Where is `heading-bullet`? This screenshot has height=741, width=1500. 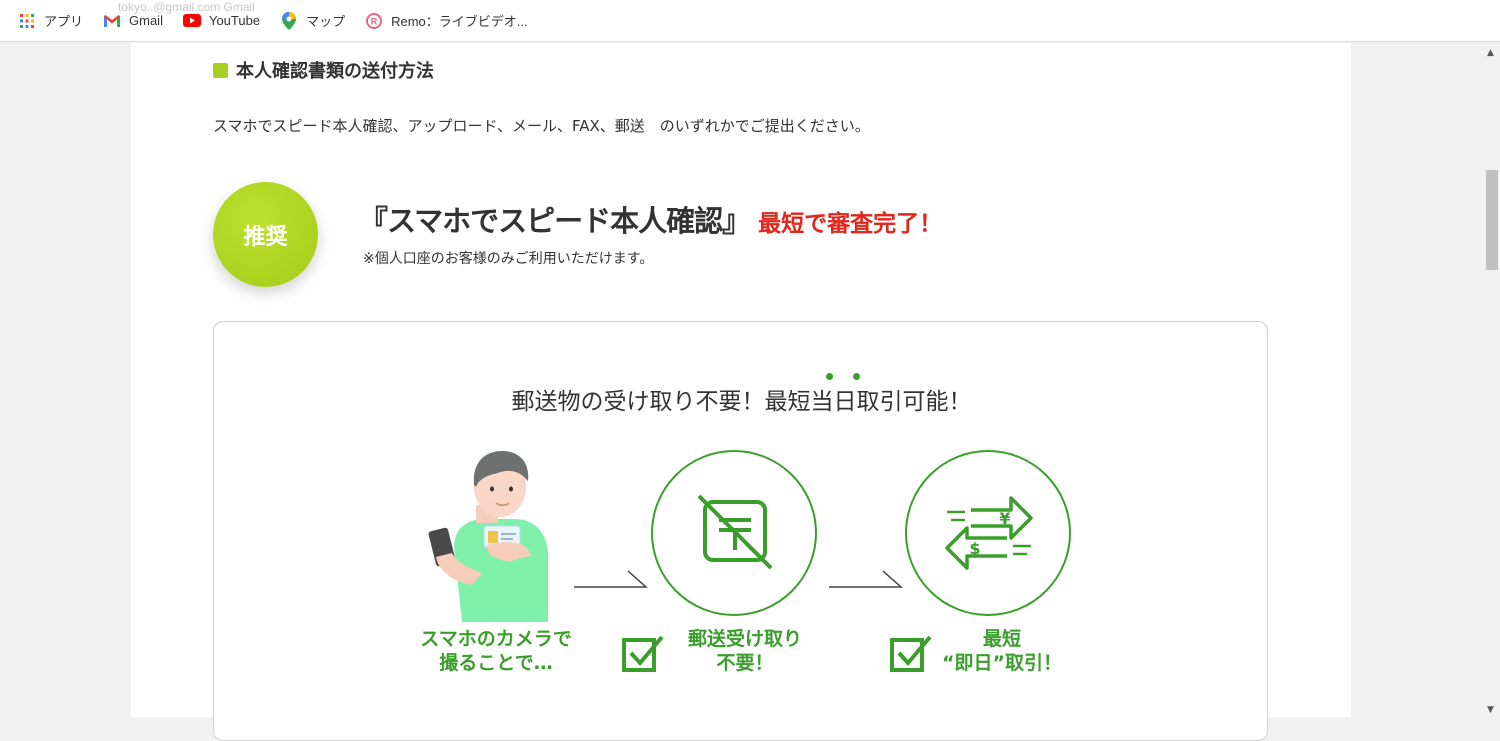
heading-bullet is located at coordinates (220, 70).